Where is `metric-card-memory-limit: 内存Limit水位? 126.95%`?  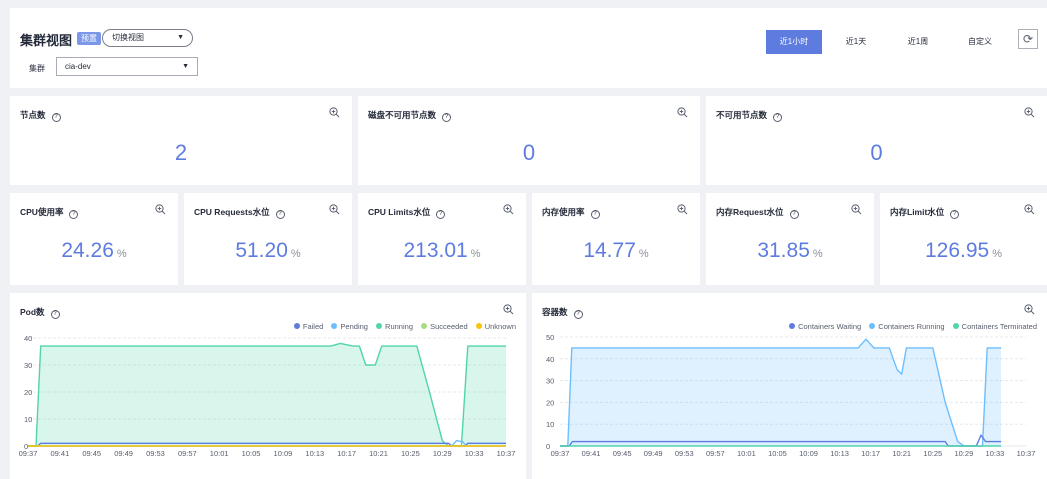 metric-card-memory-limit: 内存Limit水位? 126.95% is located at coordinates (963, 239).